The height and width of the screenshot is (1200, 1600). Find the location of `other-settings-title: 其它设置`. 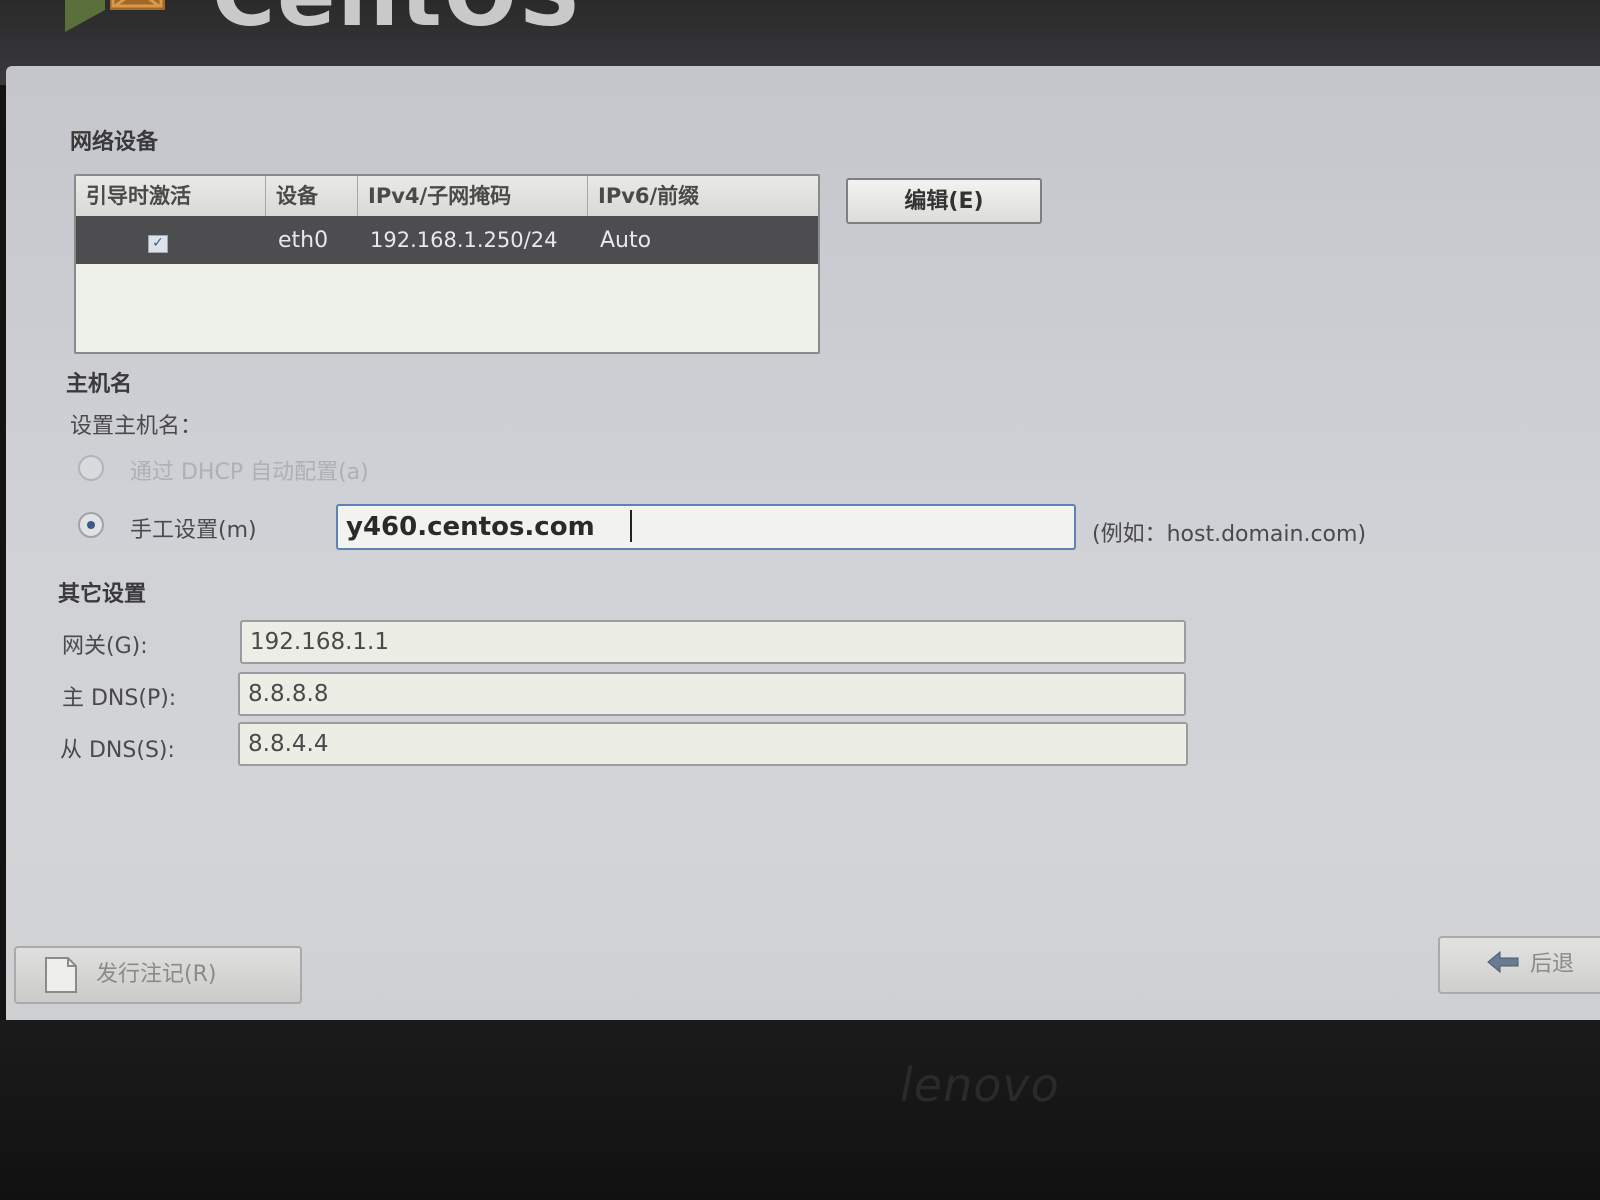

other-settings-title: 其它设置 is located at coordinates (102, 594).